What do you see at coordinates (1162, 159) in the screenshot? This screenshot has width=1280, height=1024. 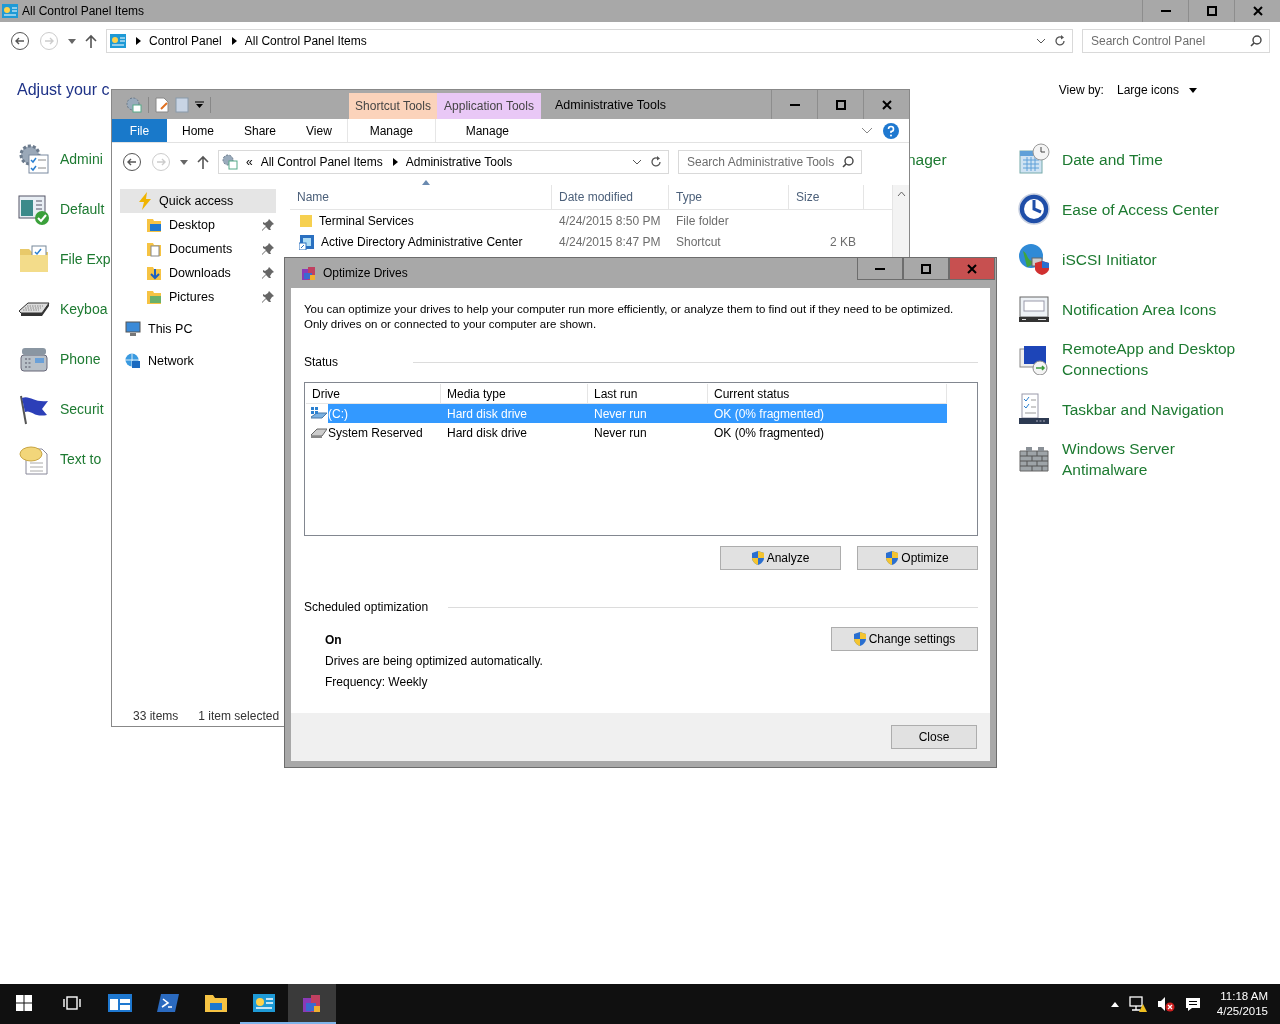 I see `control-panel-link: Date and Time` at bounding box center [1162, 159].